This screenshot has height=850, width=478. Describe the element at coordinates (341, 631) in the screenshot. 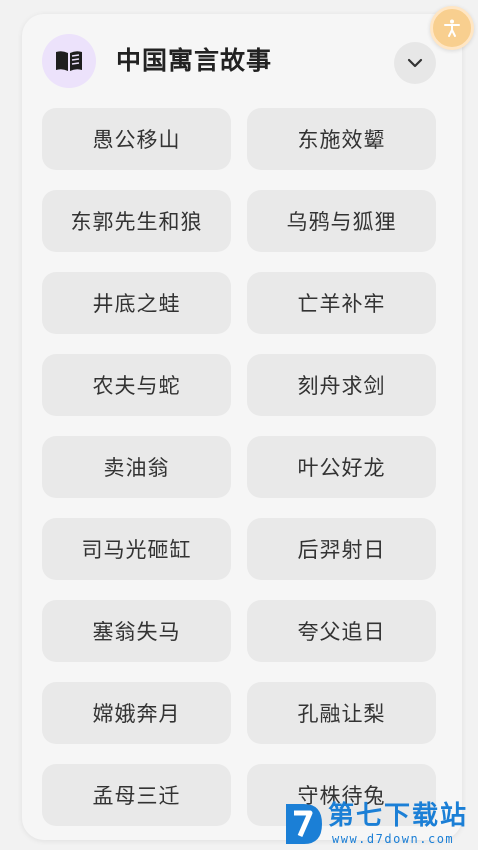

I see `story-button: 夸父追日` at that location.